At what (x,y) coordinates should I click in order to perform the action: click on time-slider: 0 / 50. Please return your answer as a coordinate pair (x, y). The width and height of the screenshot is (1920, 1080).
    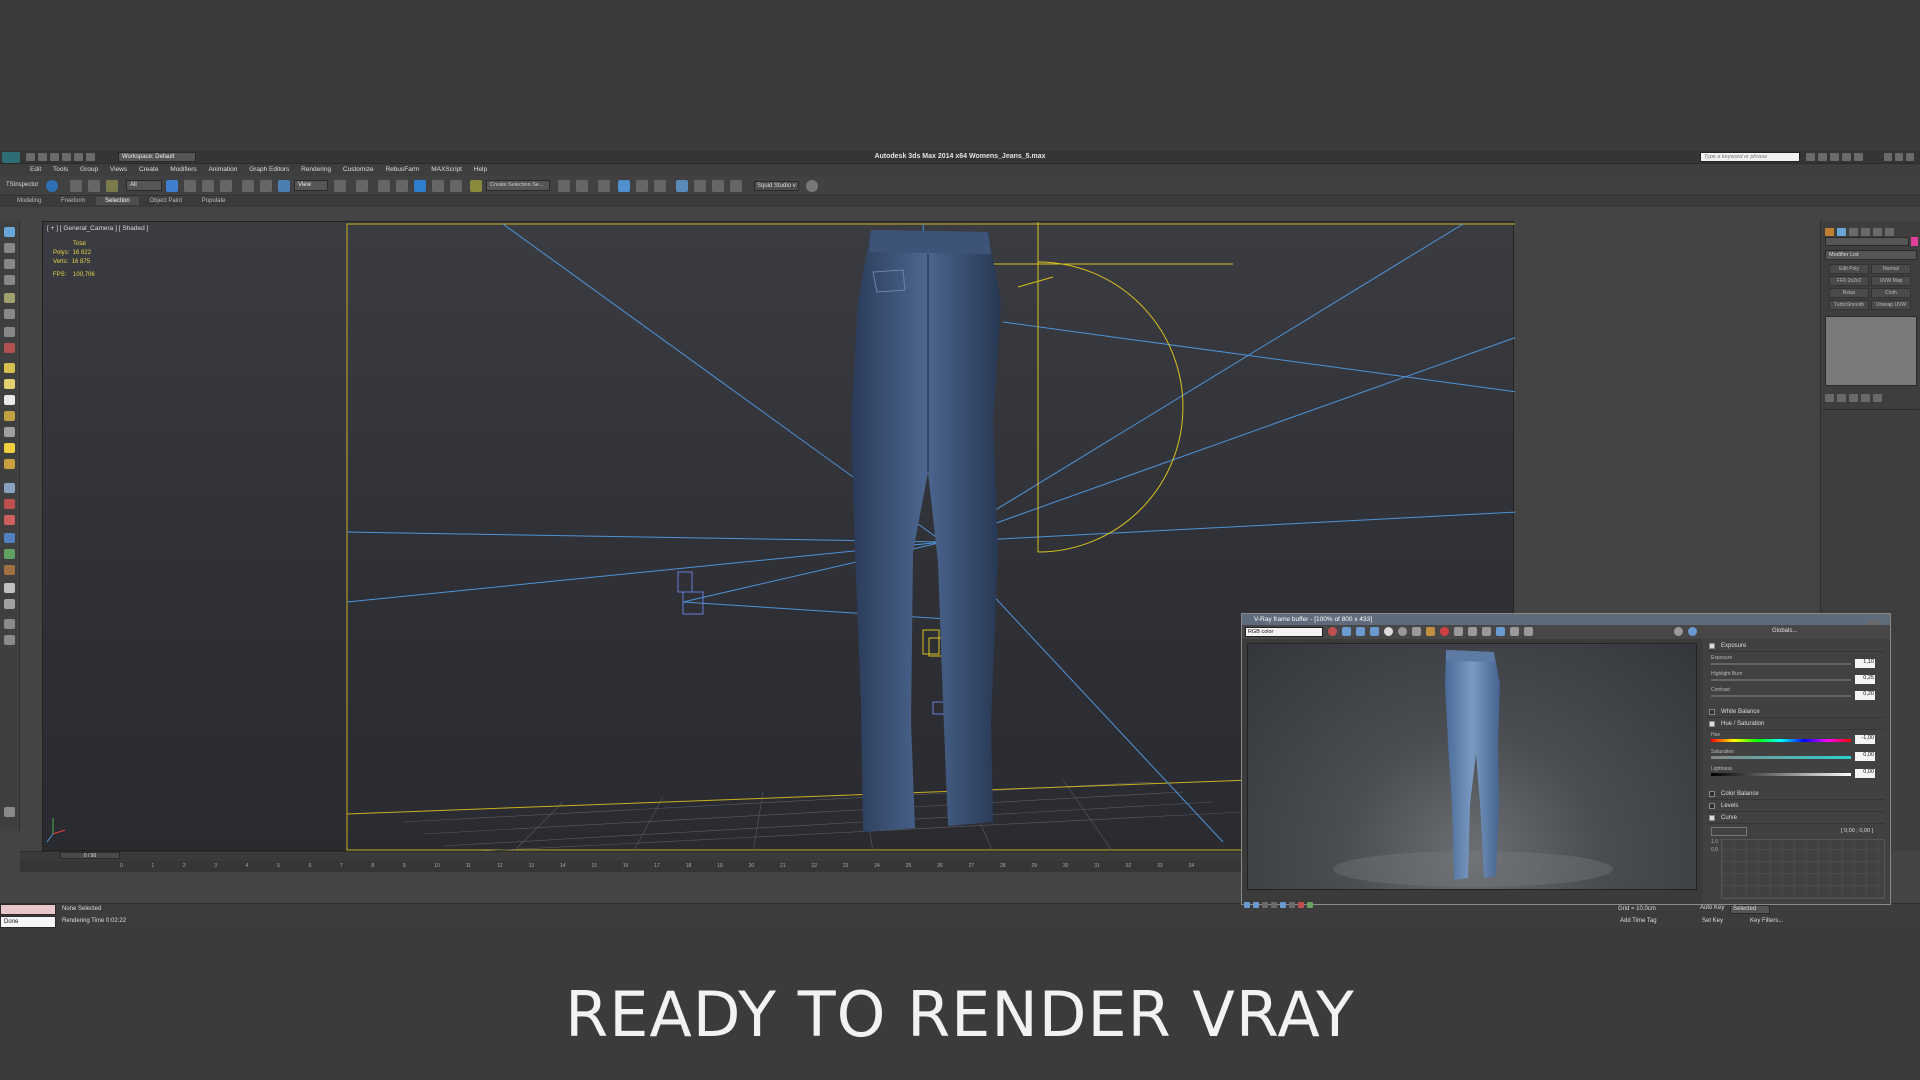
    Looking at the image, I should click on (90, 855).